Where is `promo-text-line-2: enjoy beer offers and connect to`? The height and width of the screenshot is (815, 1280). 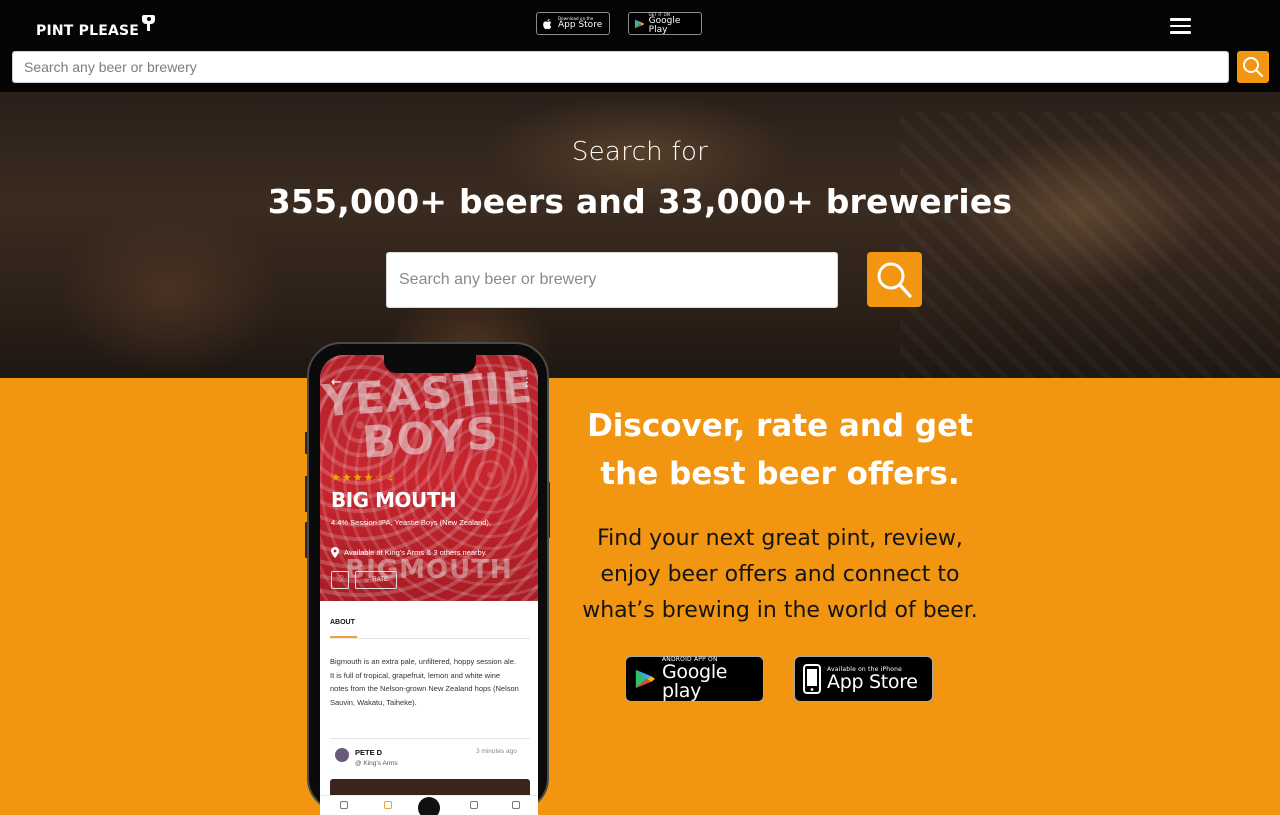 promo-text-line-2: enjoy beer offers and connect to is located at coordinates (780, 574).